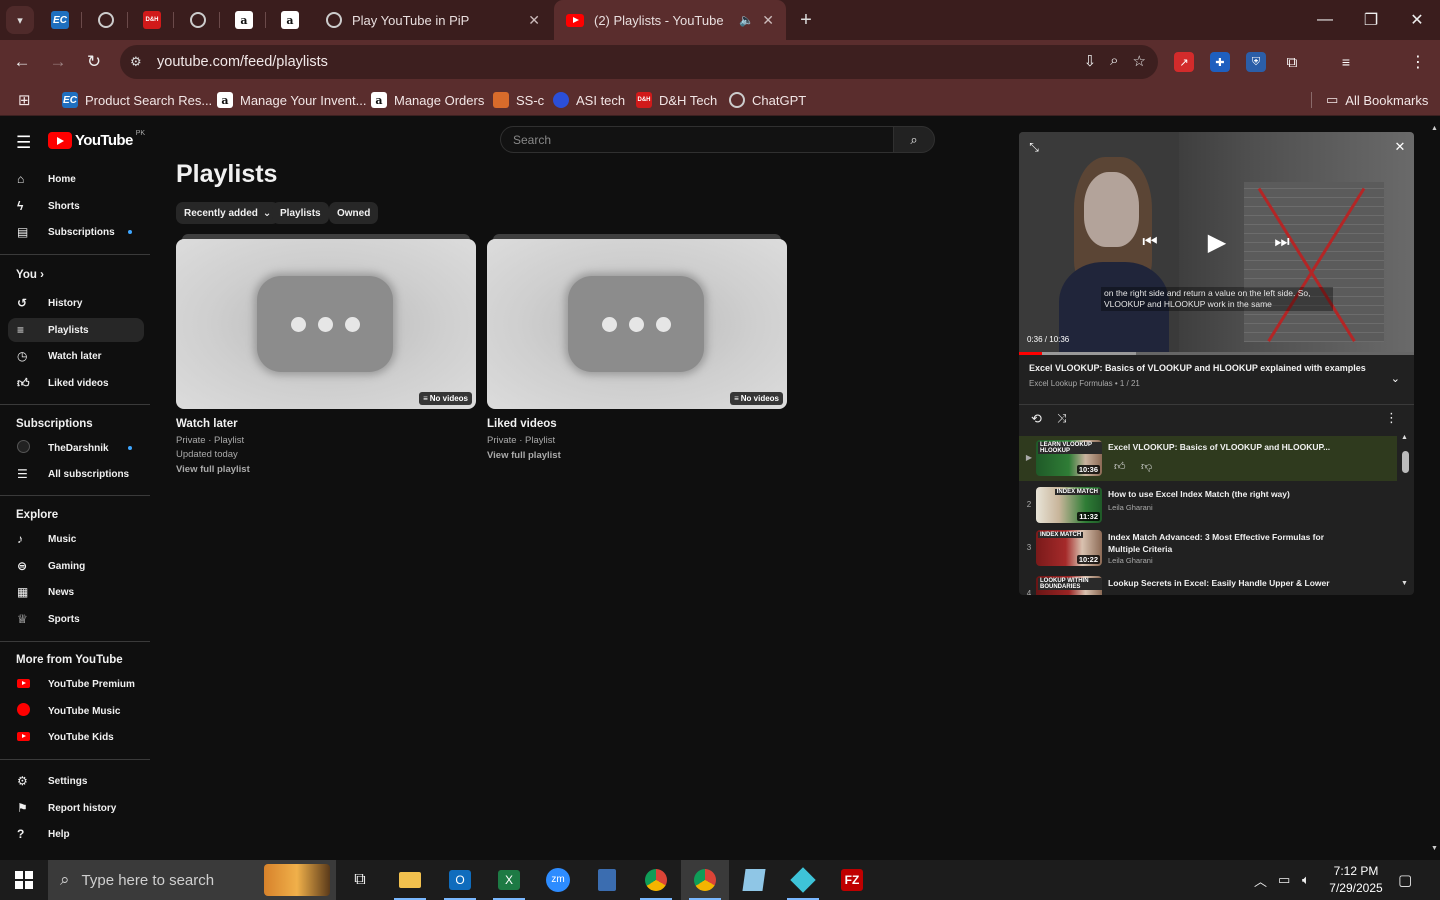 The image size is (1440, 900). What do you see at coordinates (76, 781) in the screenshot?
I see `sidebar-item-settings: ⚙ Settings` at bounding box center [76, 781].